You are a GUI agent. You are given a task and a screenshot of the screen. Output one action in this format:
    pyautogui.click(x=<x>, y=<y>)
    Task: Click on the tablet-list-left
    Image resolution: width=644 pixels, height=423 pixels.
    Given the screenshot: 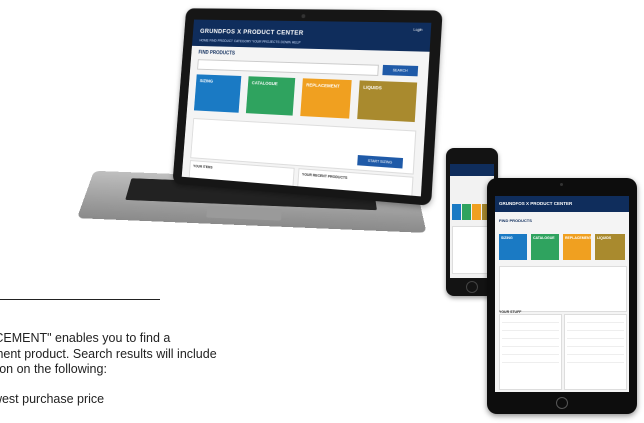 What is the action you would take?
    pyautogui.click(x=530, y=352)
    